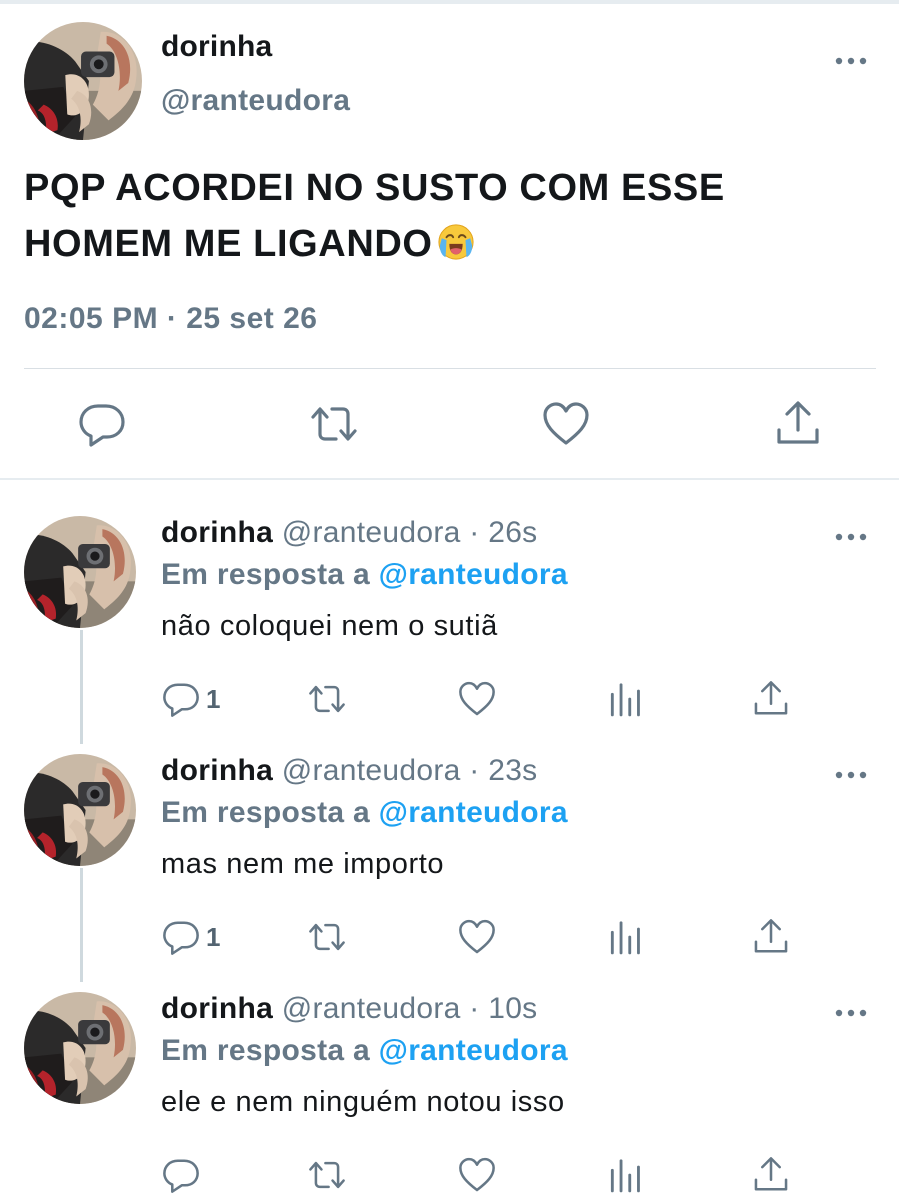 This screenshot has height=1200, width=899. What do you see at coordinates (512, 532) in the screenshot?
I see `reply-time: 26s` at bounding box center [512, 532].